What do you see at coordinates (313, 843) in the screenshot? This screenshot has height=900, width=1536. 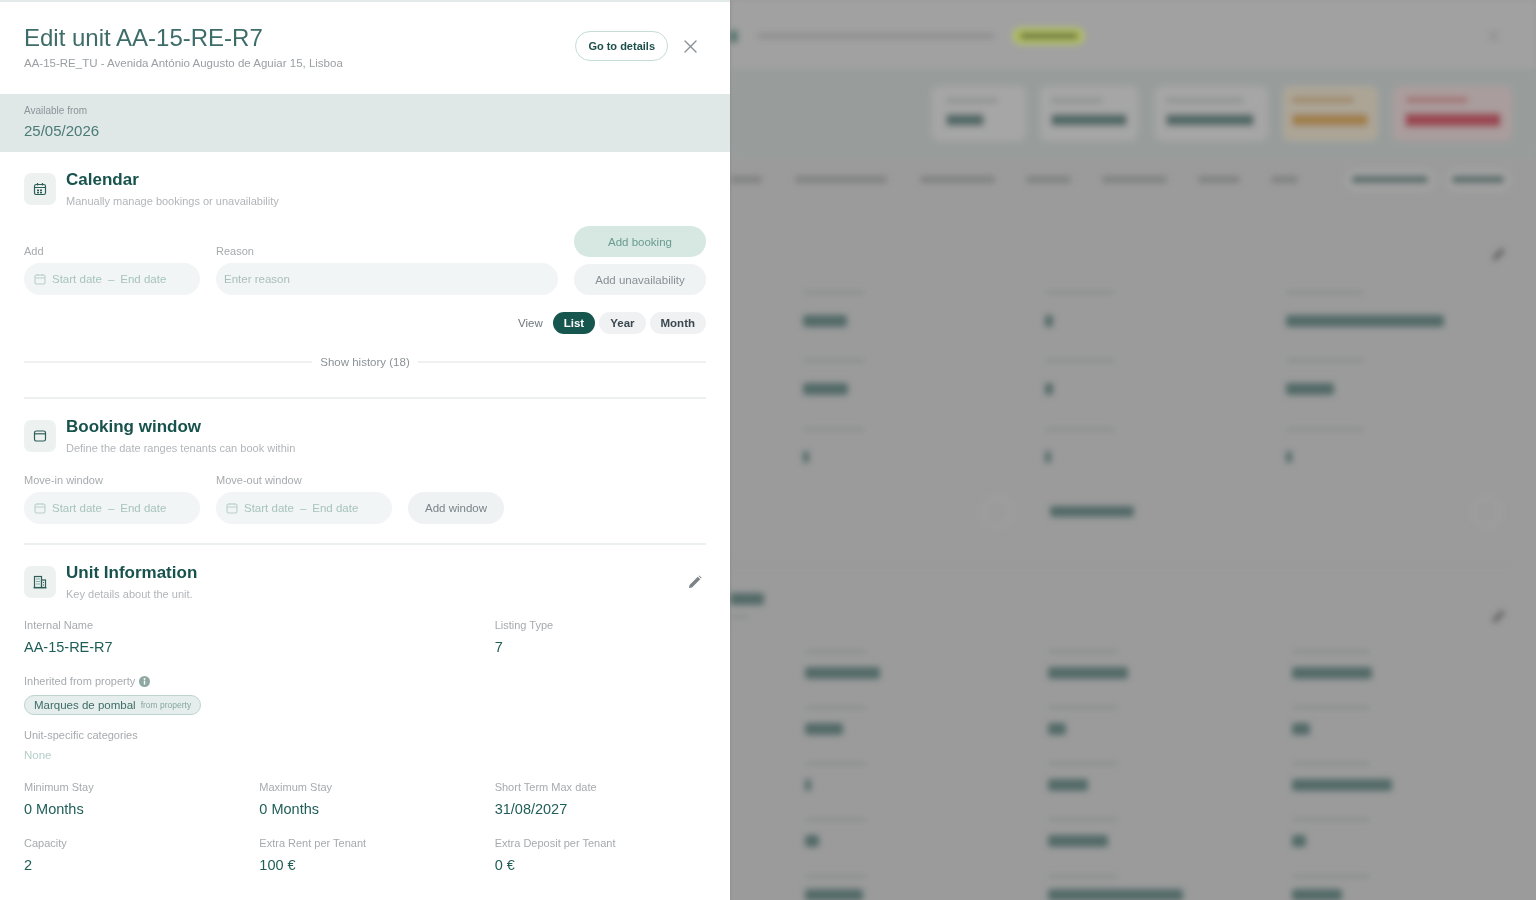 I see `field-label: Extra Rent per Tenant` at bounding box center [313, 843].